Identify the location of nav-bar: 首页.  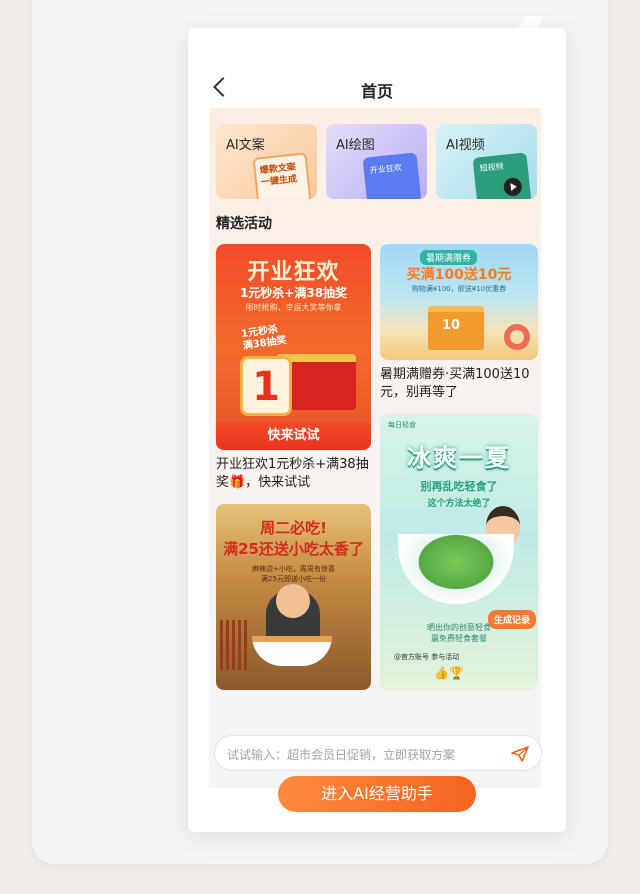
(377, 68).